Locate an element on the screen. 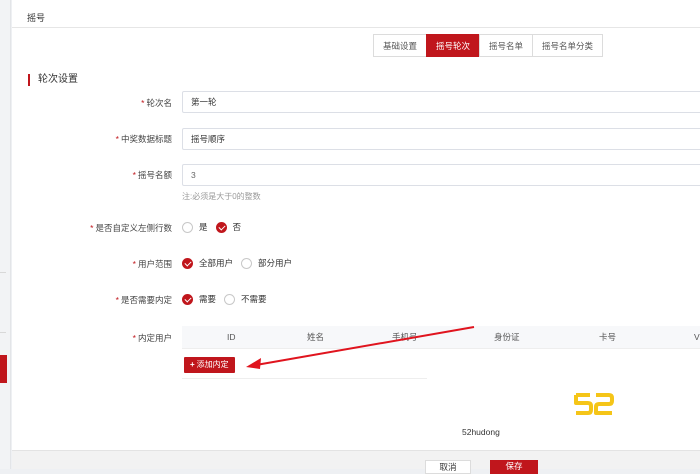  column-header-v: V is located at coordinates (697, 337).